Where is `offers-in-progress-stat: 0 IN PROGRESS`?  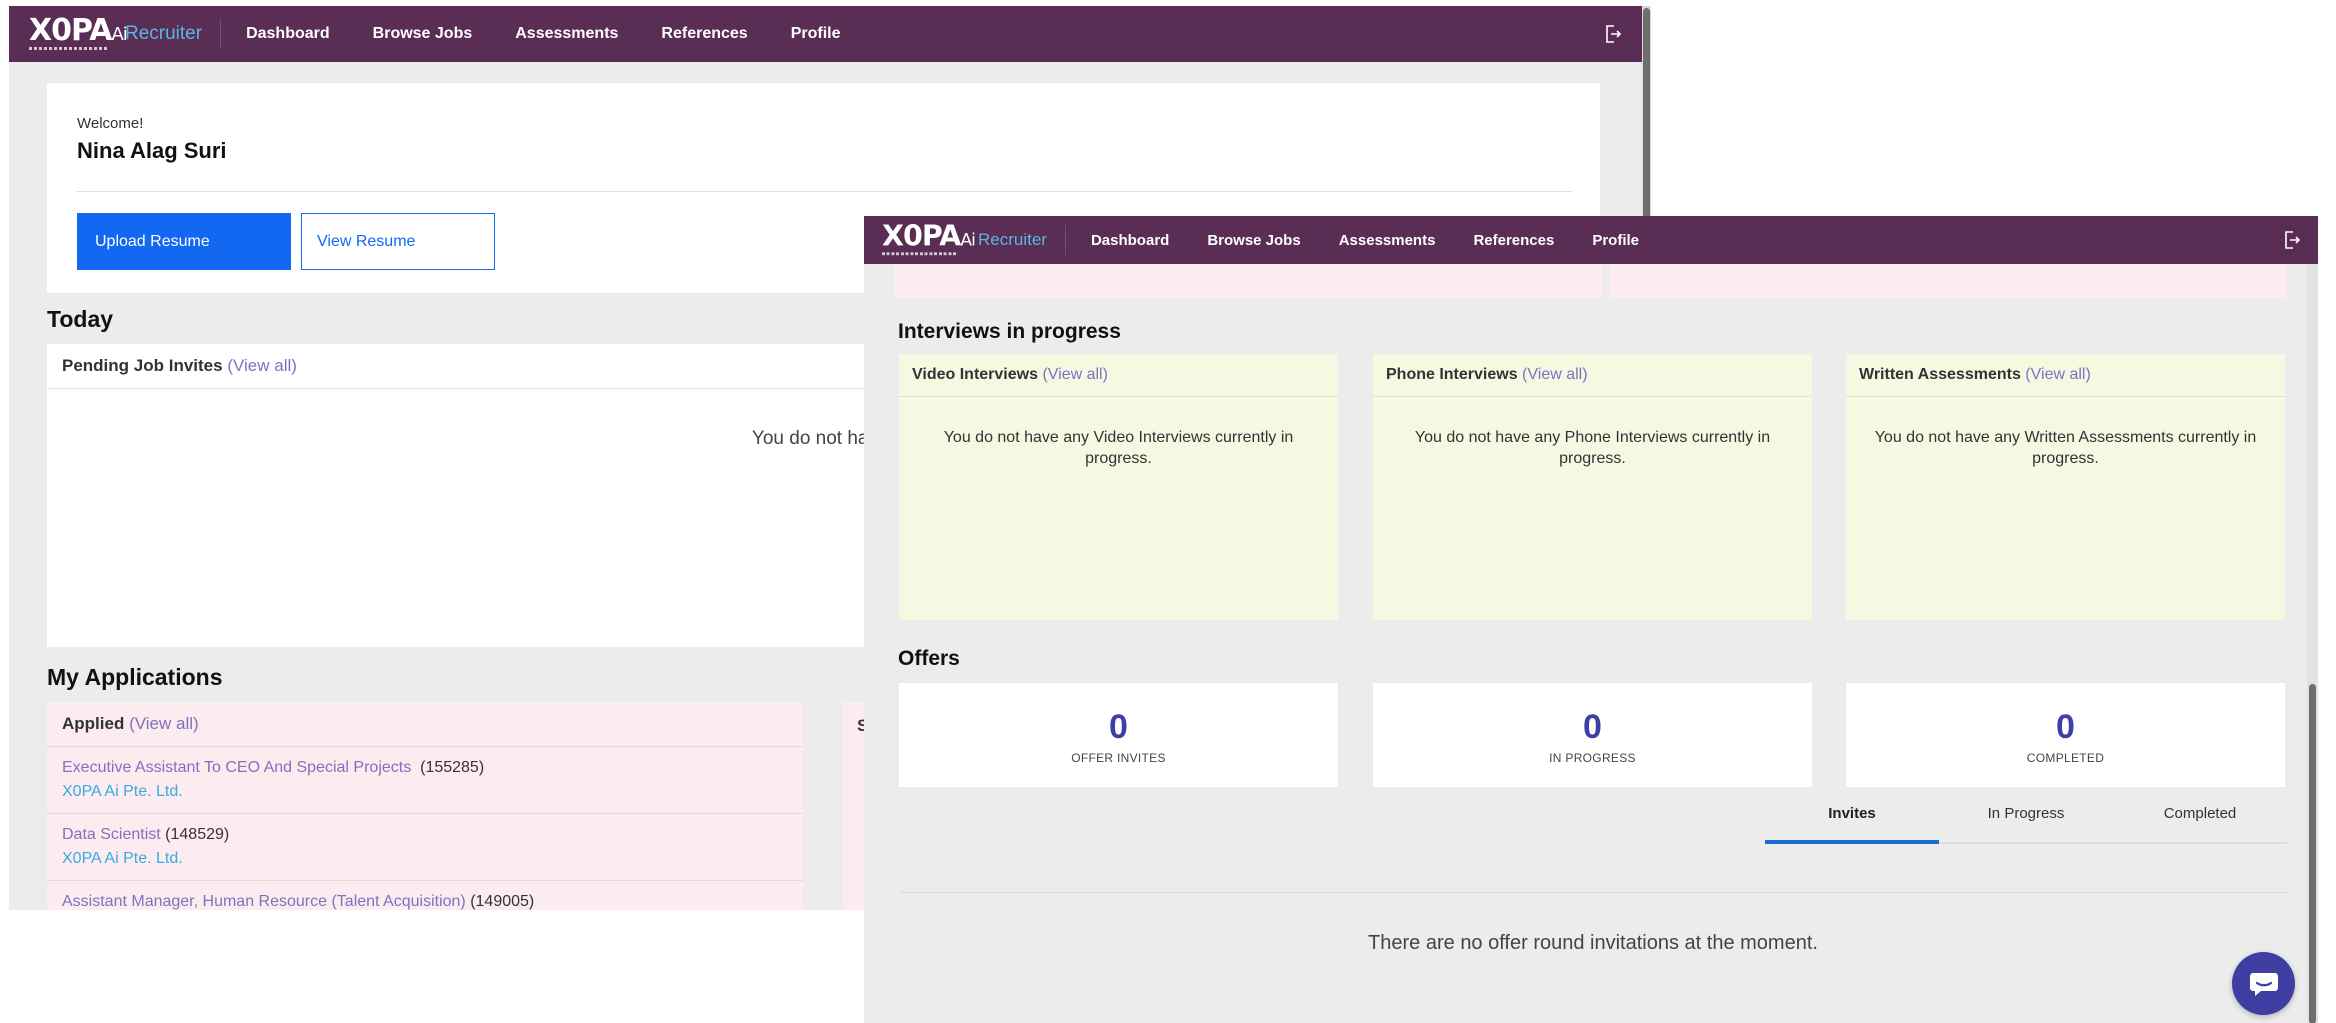
offers-in-progress-stat: 0 IN PROGRESS is located at coordinates (1592, 735).